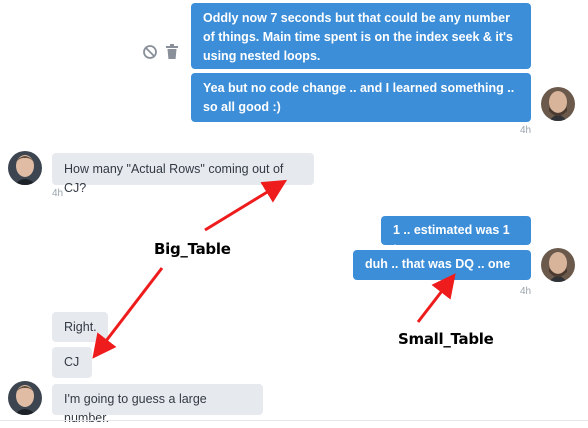  Describe the element at coordinates (456, 236) in the screenshot. I see `message-bubble-outgoing: 1 .. estimated was 1 too` at that location.